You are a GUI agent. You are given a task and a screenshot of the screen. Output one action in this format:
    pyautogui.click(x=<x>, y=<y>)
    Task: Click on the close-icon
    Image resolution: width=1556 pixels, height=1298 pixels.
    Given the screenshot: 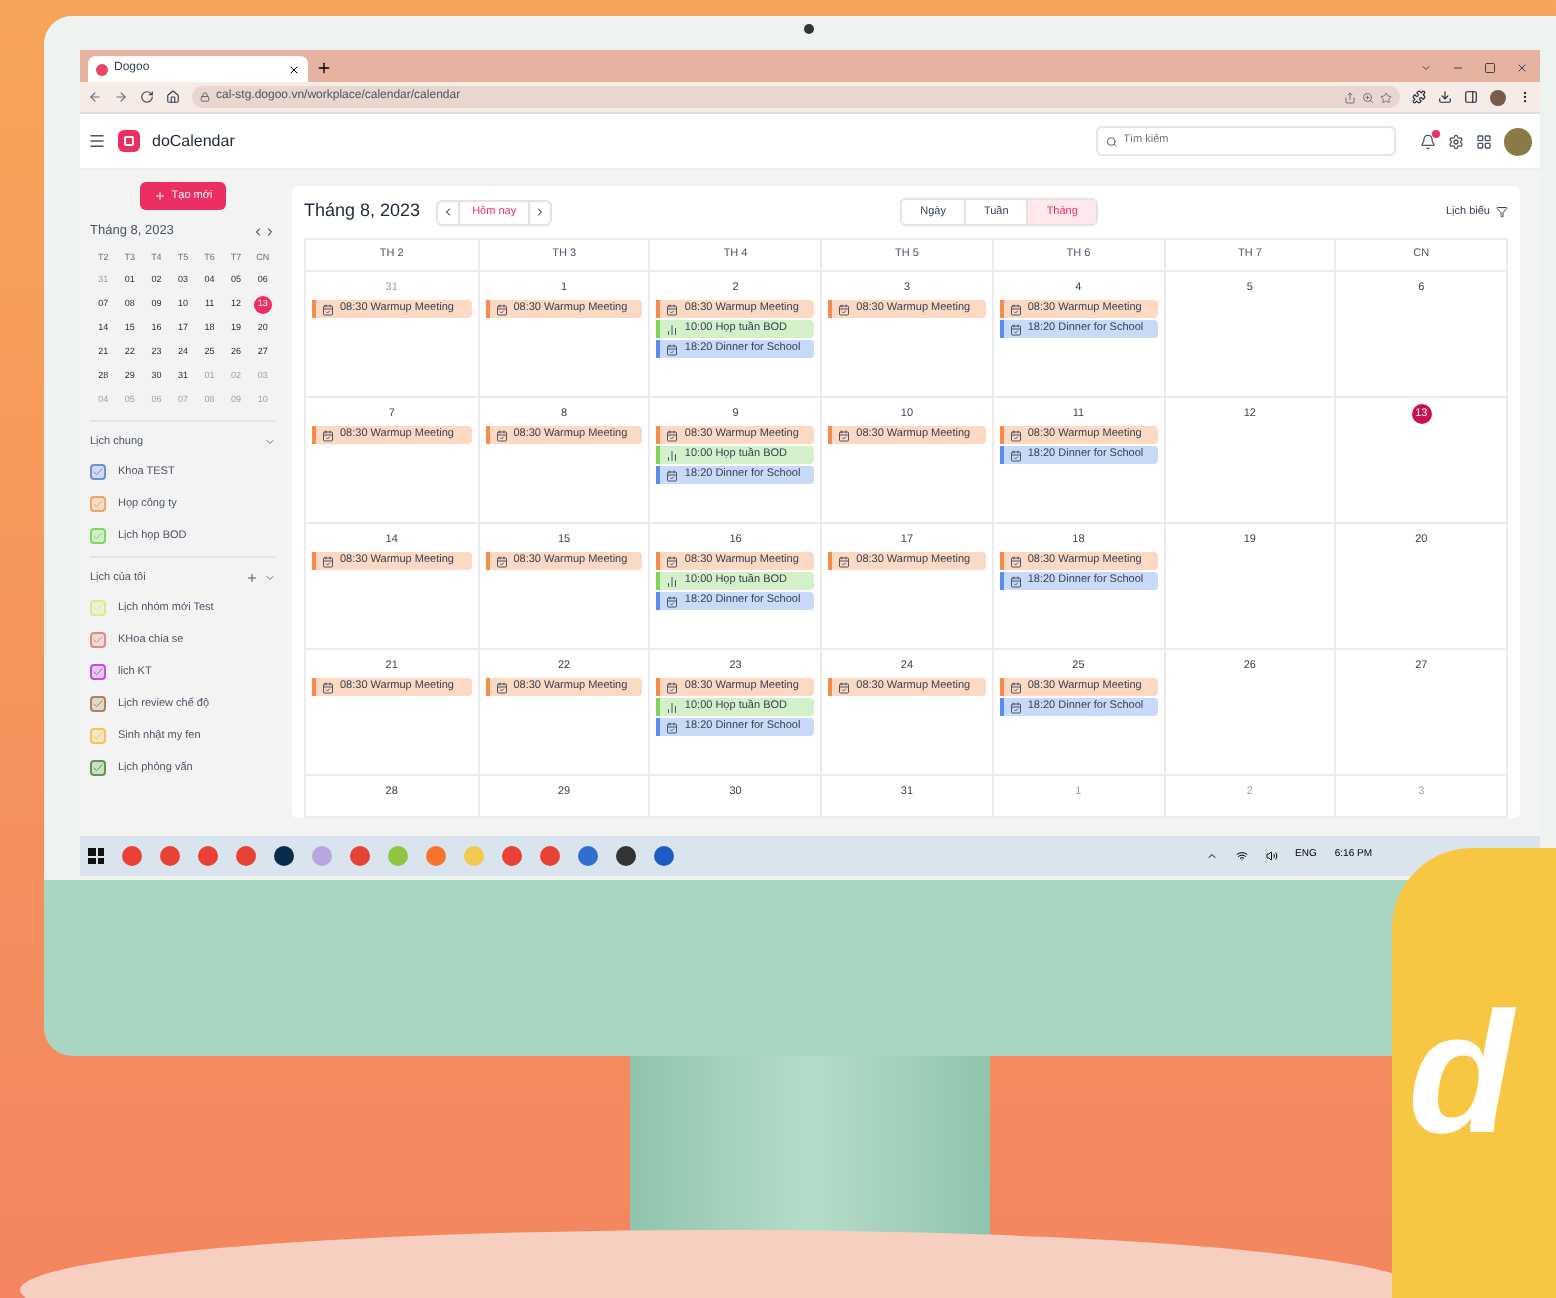 What is the action you would take?
    pyautogui.click(x=294, y=69)
    